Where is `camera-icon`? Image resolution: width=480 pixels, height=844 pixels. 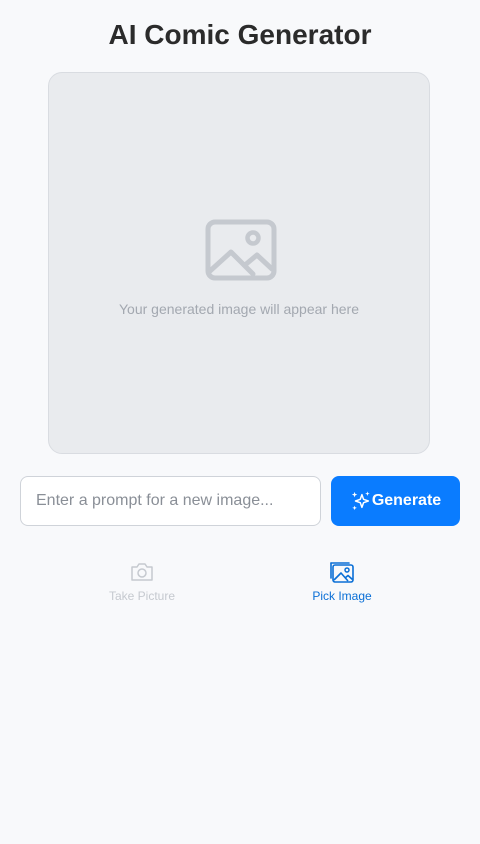 camera-icon is located at coordinates (142, 572).